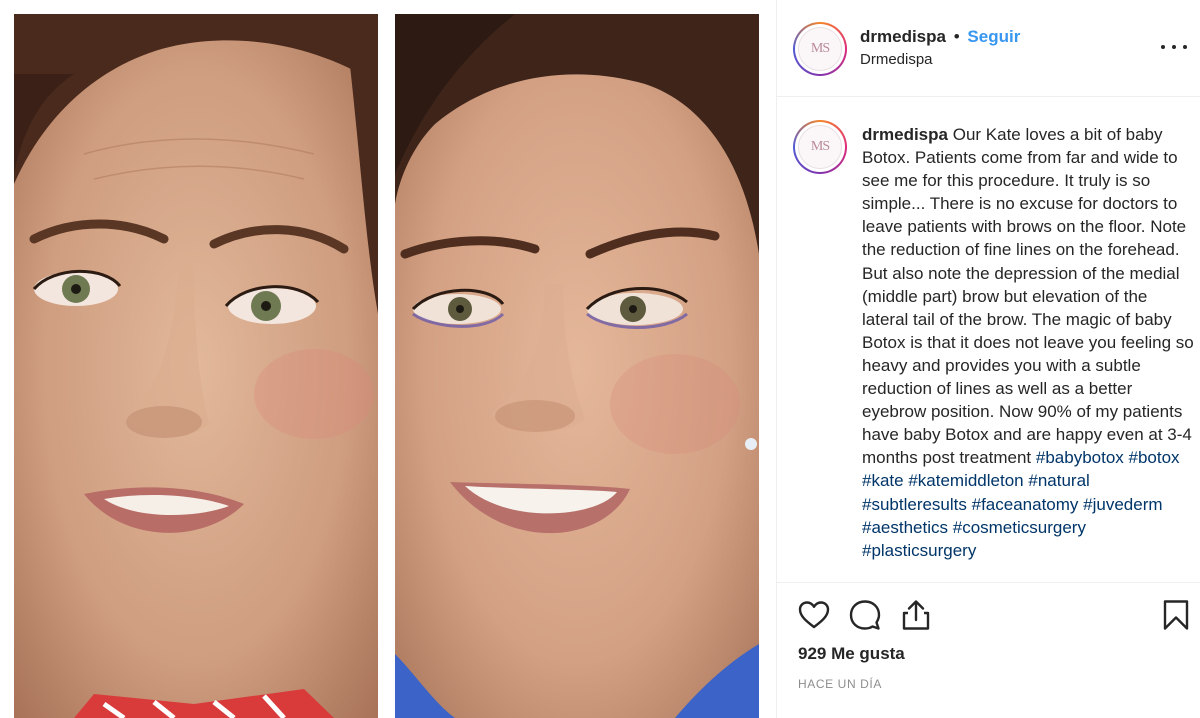 This screenshot has width=1200, height=718. Describe the element at coordinates (988, 48) in the screenshot. I see `post-header: MS drmedispa • Seguir Drmedispa` at that location.